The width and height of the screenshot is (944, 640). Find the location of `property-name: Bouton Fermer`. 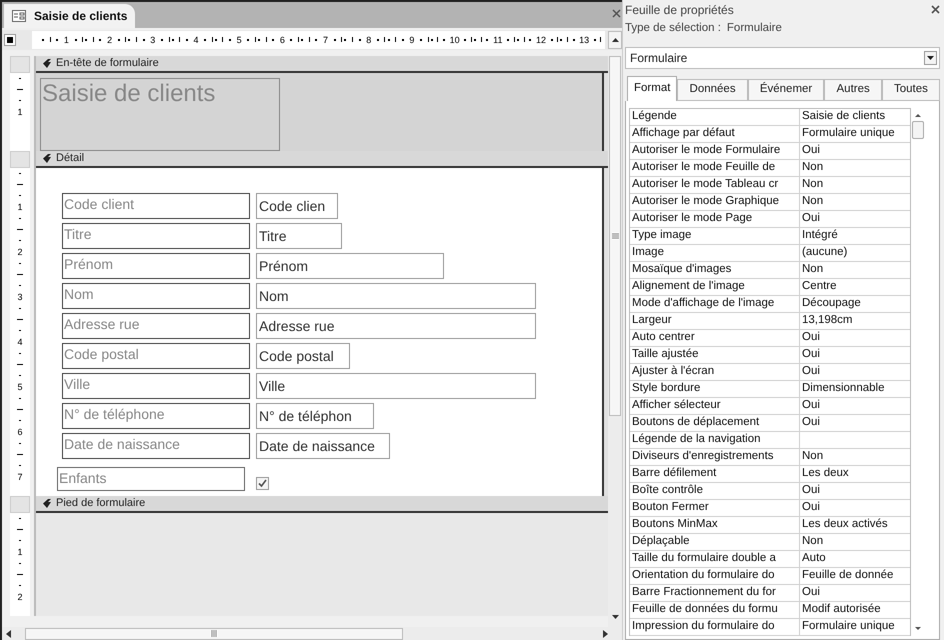

property-name: Bouton Fermer is located at coordinates (715, 508).